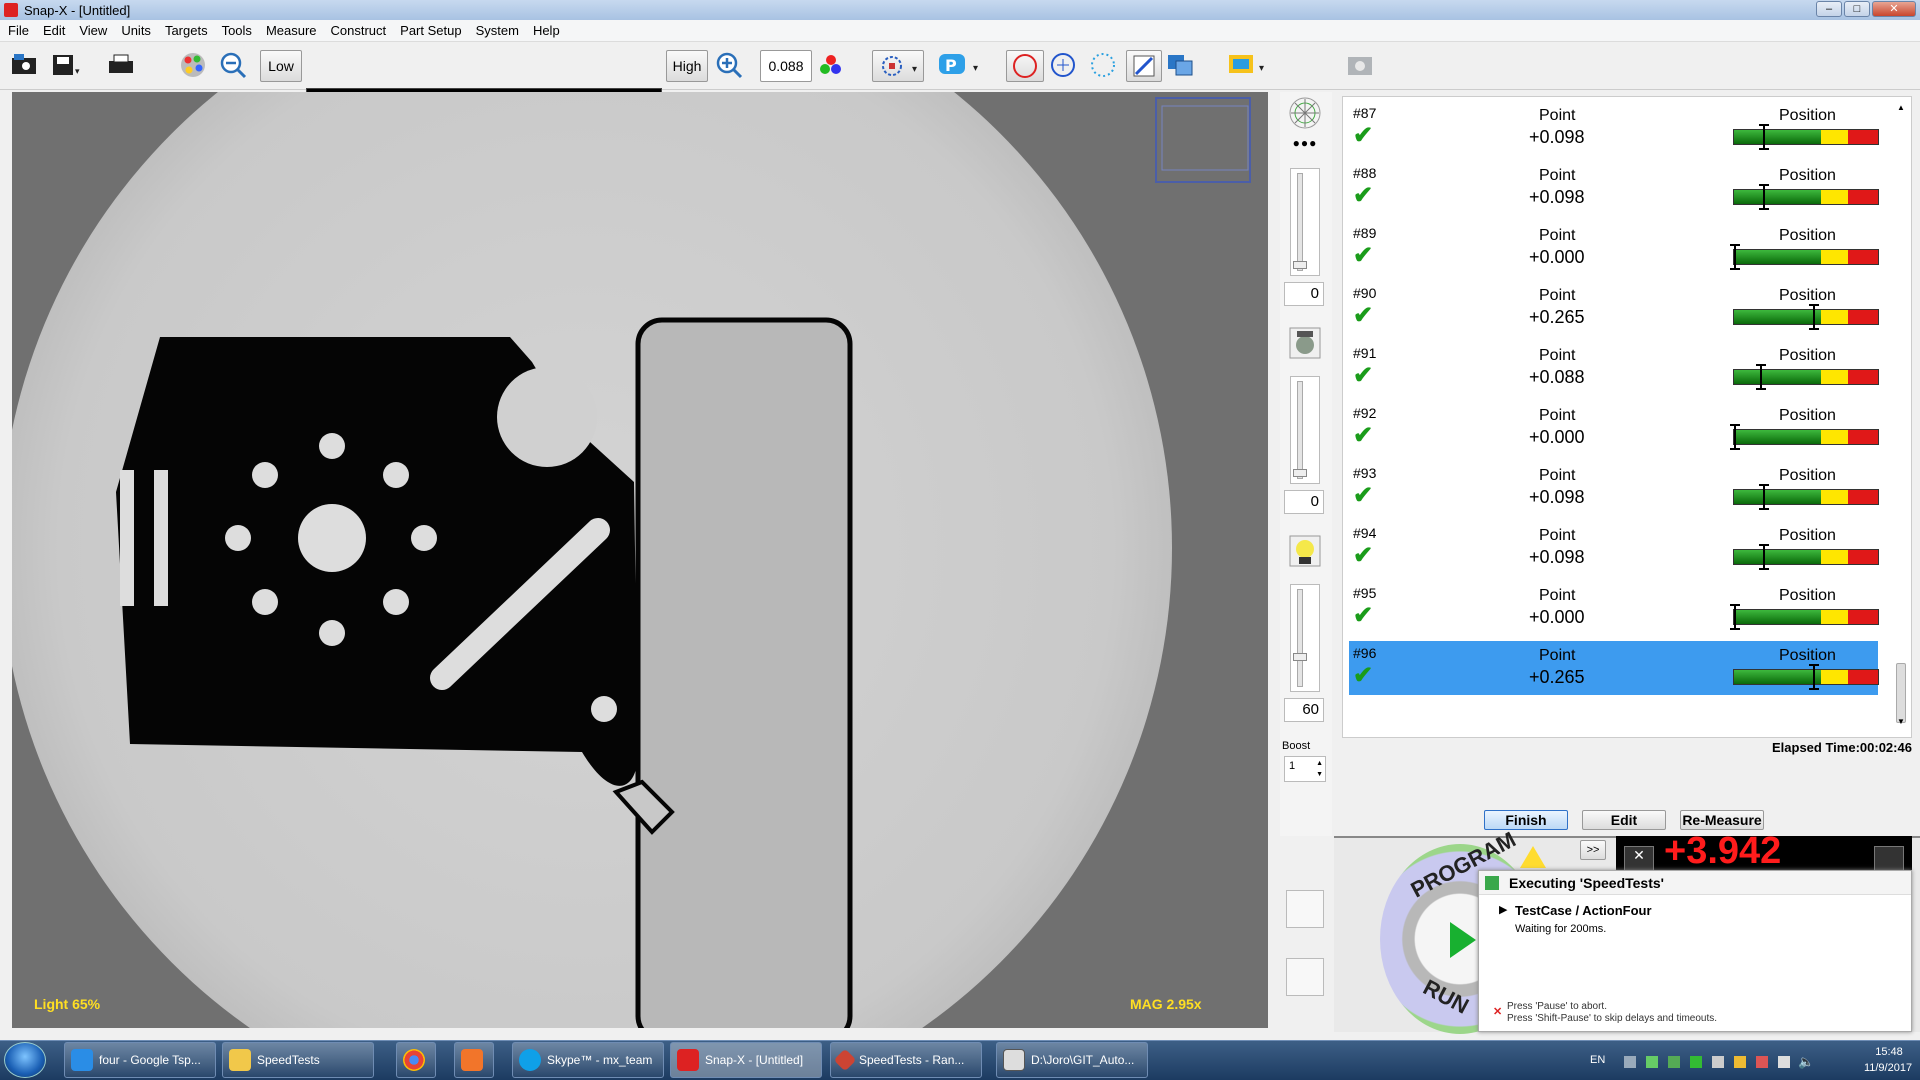 The width and height of the screenshot is (1920, 1080). What do you see at coordinates (898, 66) in the screenshot?
I see `selection-icon: ▾` at bounding box center [898, 66].